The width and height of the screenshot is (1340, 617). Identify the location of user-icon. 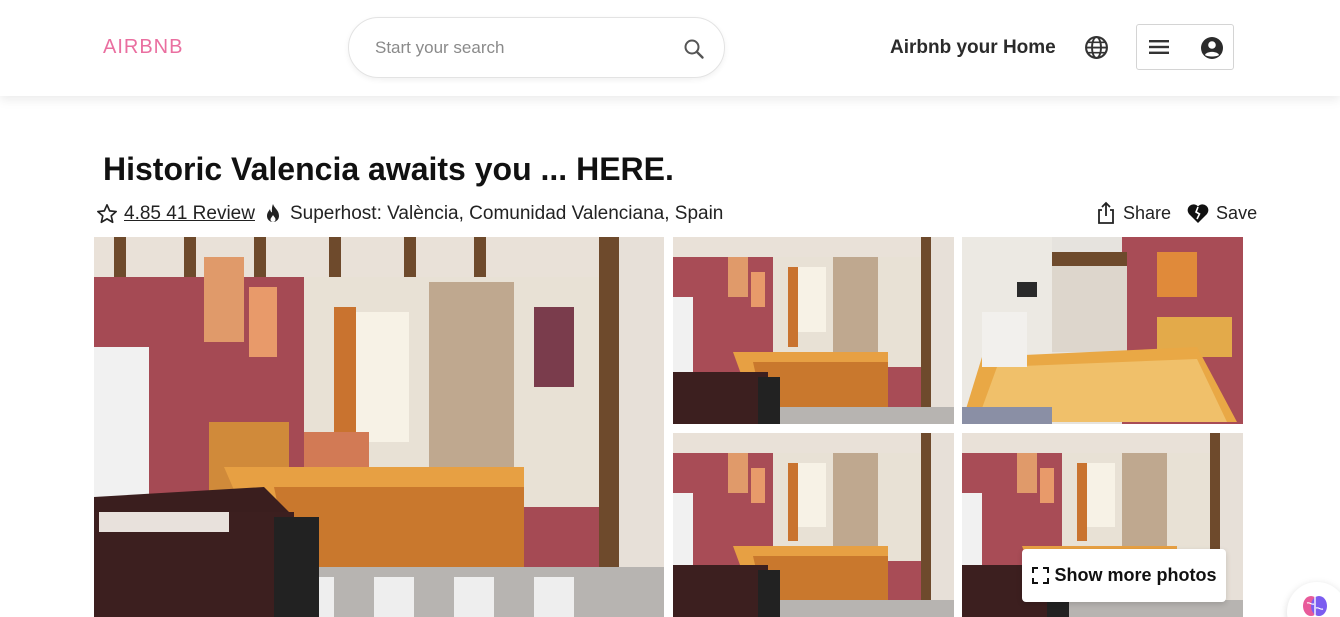
(1212, 48).